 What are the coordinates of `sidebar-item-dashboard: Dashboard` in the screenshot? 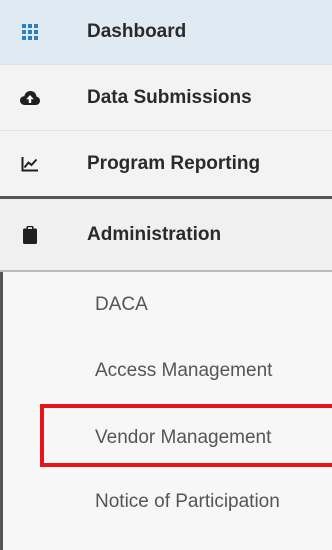 It's located at (166, 32).